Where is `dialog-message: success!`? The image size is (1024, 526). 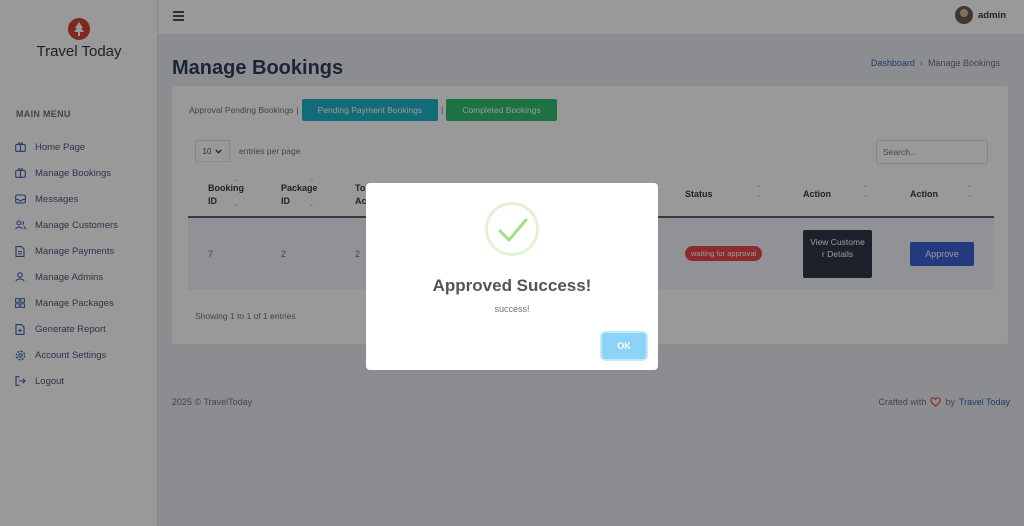 dialog-message: success! is located at coordinates (512, 309).